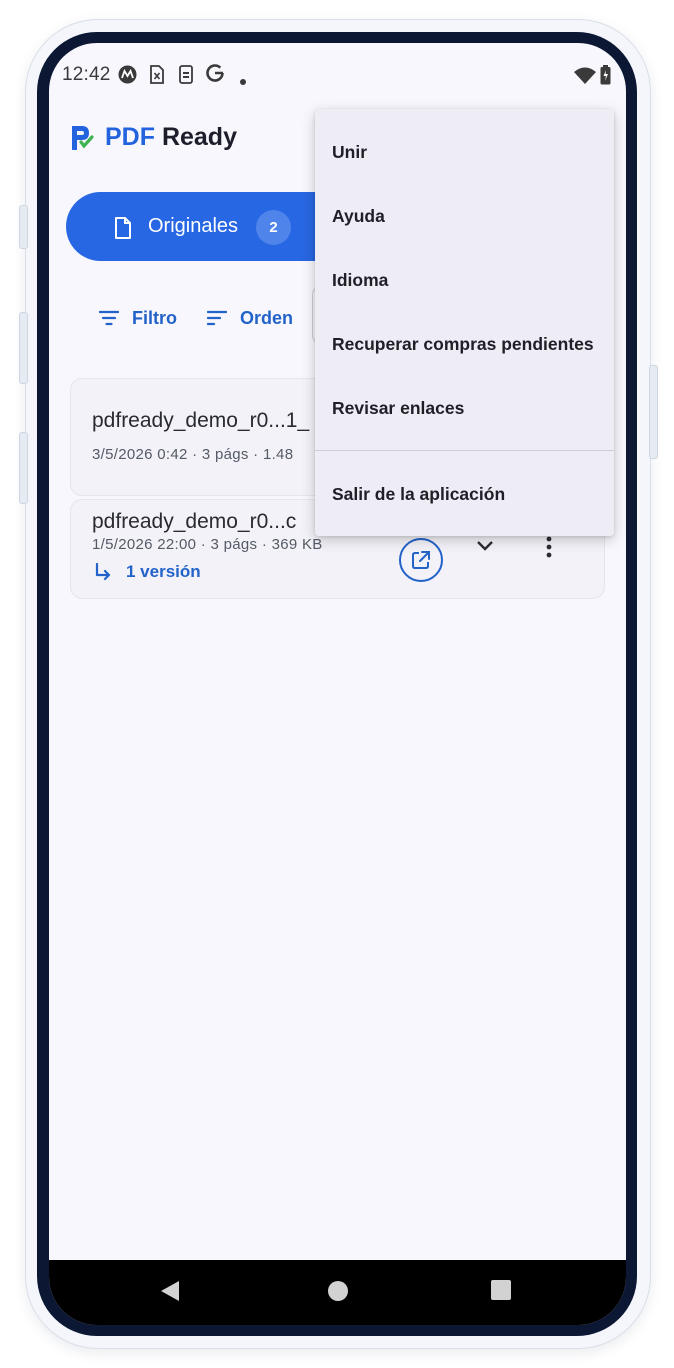  I want to click on phone-storage-icon, so click(186, 77).